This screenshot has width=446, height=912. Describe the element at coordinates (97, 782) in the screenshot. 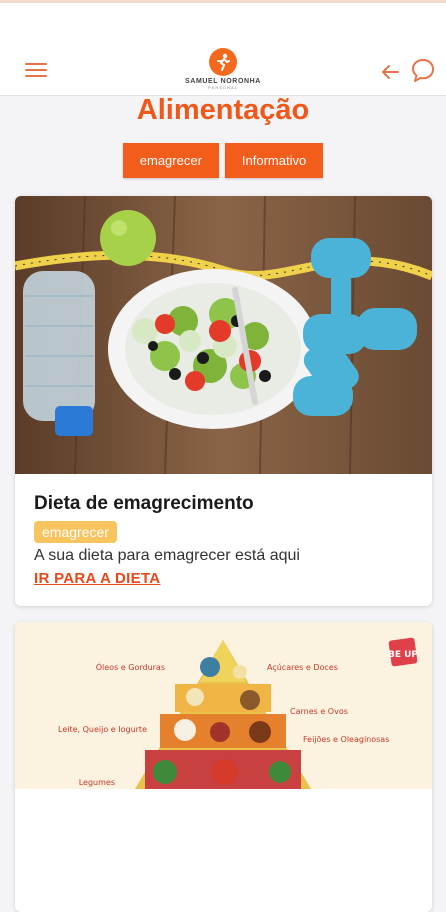

I see `pyramid-label-veg: Legumes` at that location.